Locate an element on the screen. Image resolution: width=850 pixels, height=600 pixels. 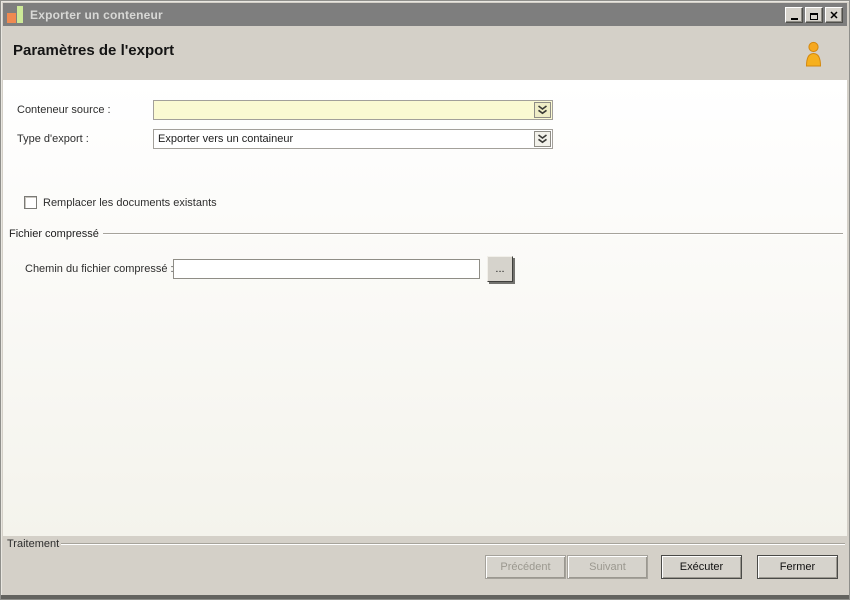
maximize-icon is located at coordinates (814, 16).